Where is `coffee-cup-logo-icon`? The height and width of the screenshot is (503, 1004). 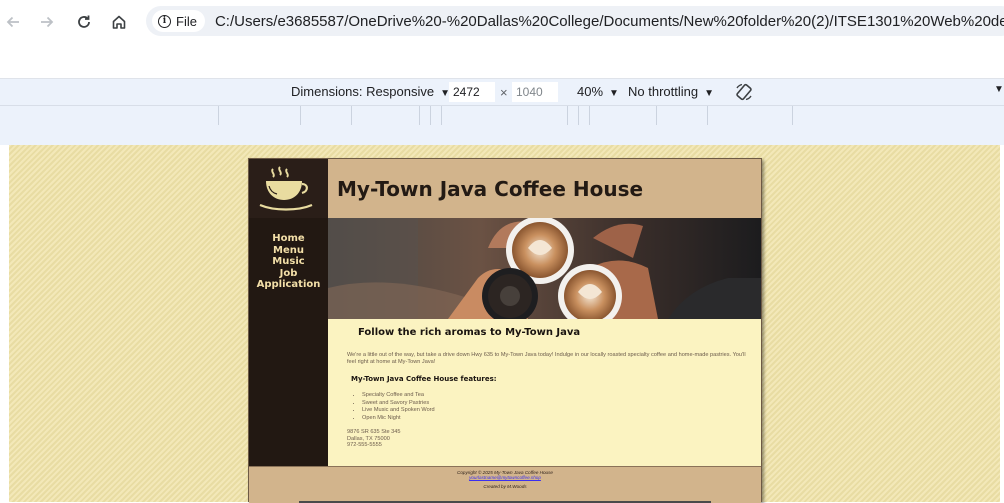 coffee-cup-logo-icon is located at coordinates (288, 188).